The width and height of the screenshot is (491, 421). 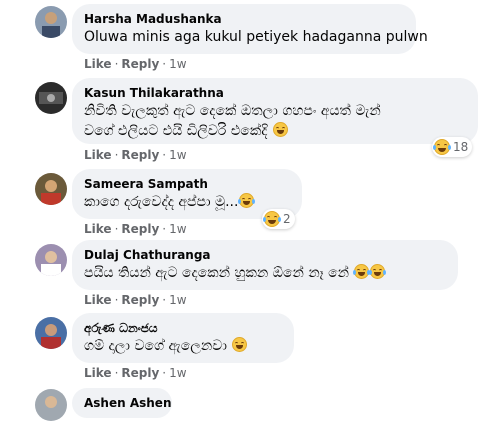 I want to click on comment-author: Harsha Madushanka, so click(x=244, y=19).